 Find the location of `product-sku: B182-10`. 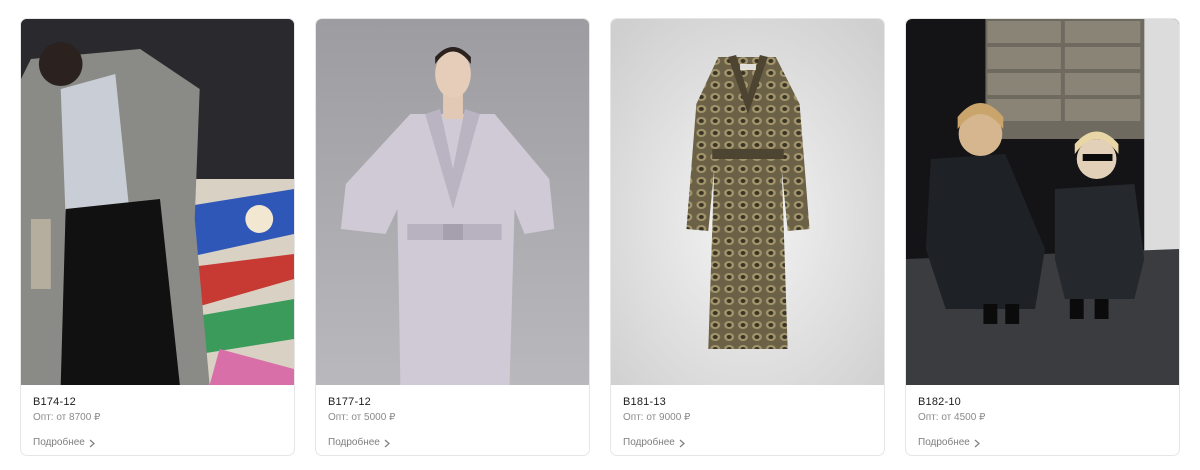

product-sku: B182-10 is located at coordinates (939, 402).